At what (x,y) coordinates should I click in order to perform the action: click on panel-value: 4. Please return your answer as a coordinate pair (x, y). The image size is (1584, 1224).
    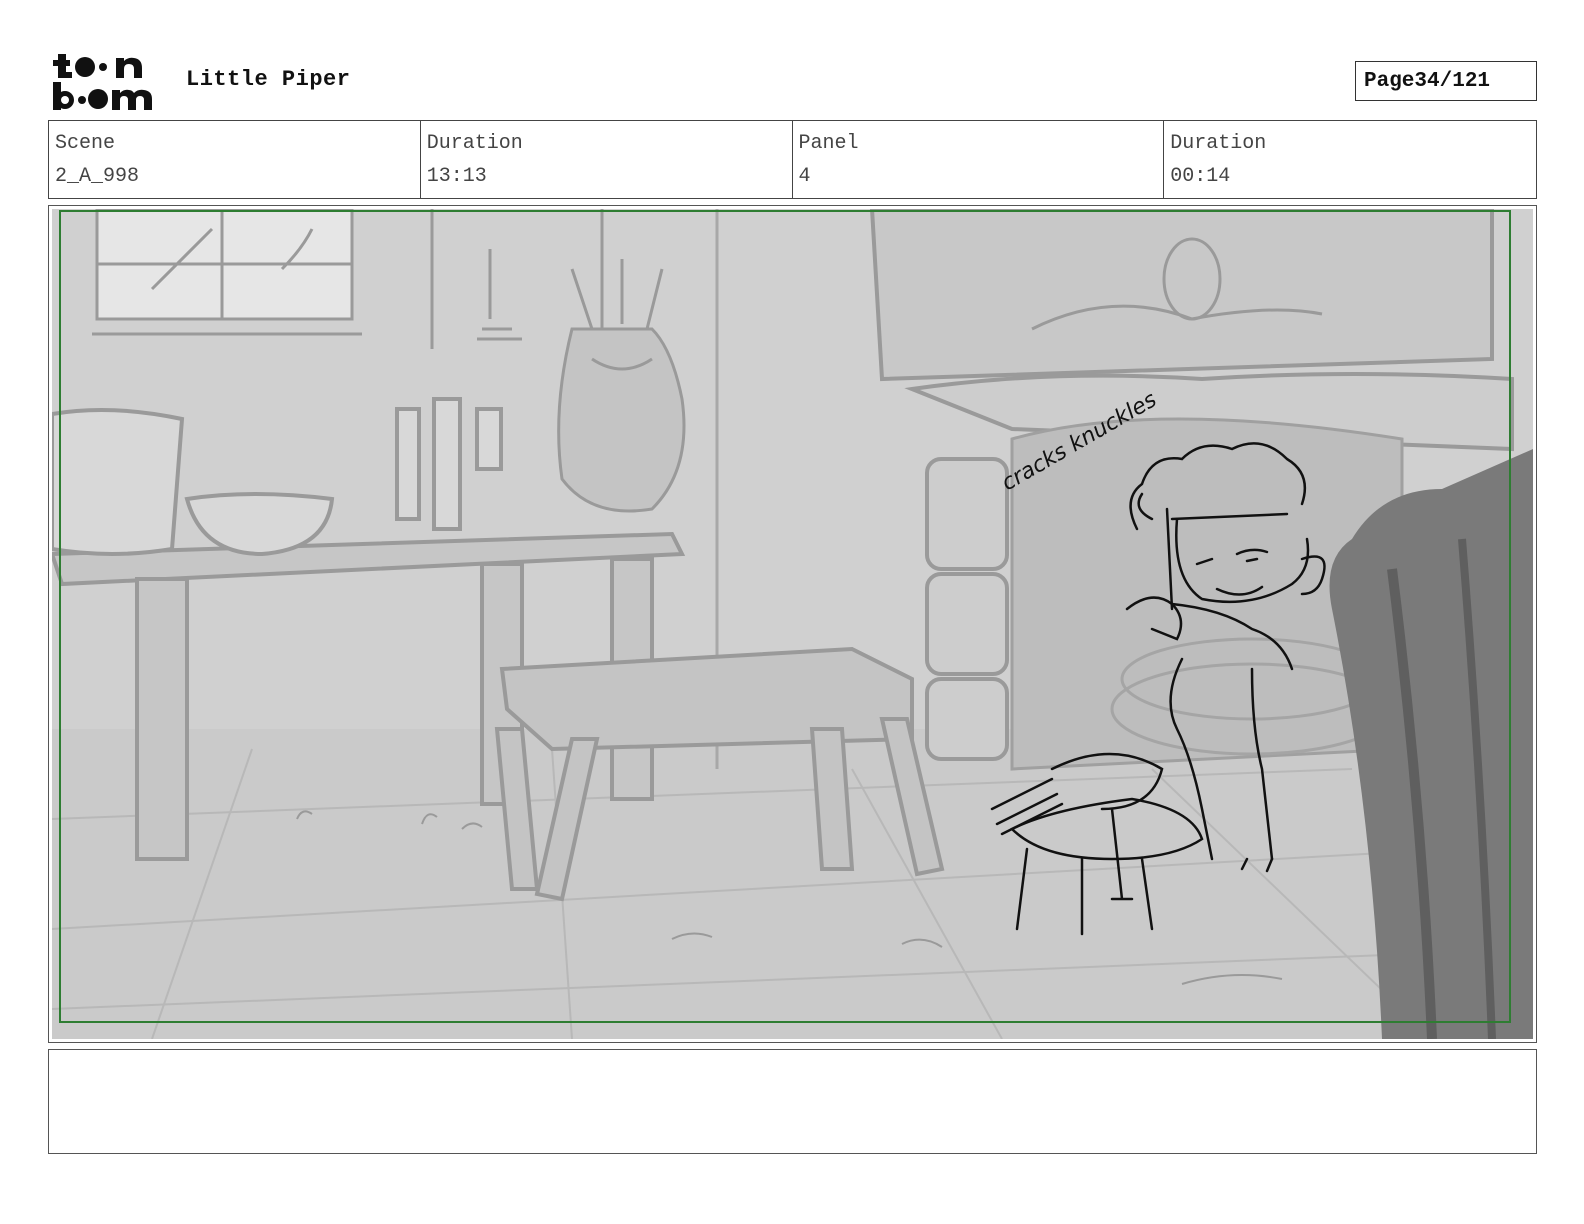
    Looking at the image, I should click on (804, 176).